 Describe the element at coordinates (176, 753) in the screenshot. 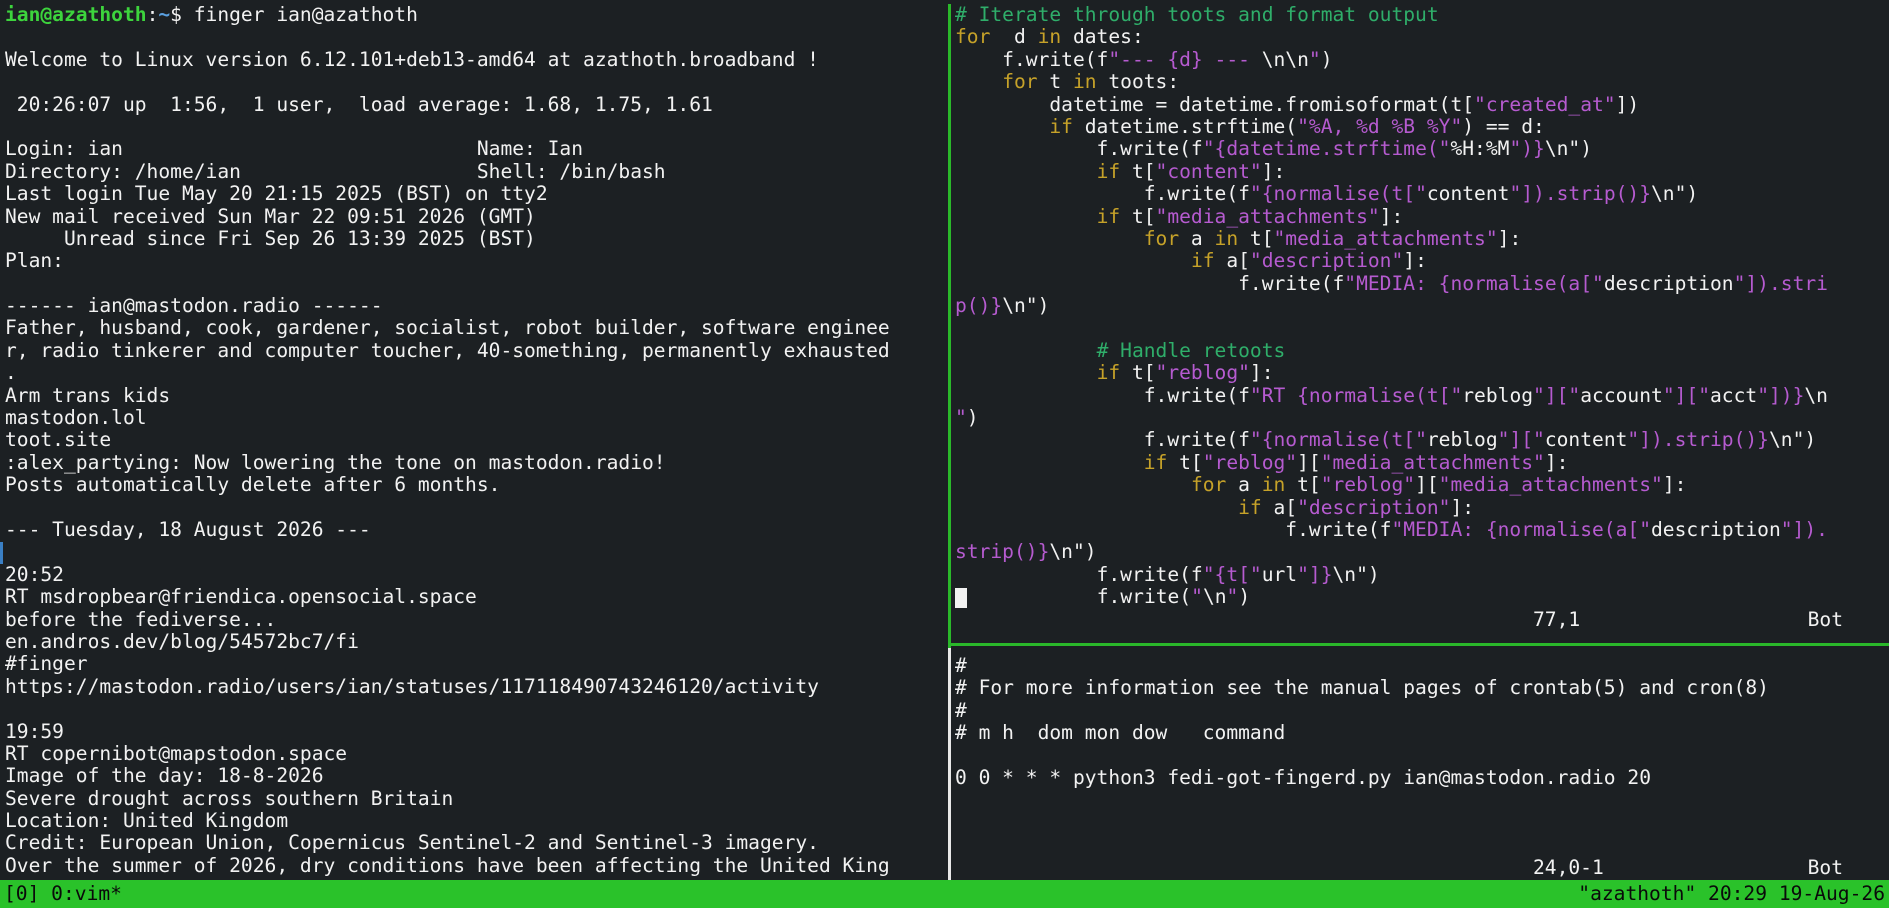

I see `terminal-output-line: RT copernibot@mapstodon.space` at that location.